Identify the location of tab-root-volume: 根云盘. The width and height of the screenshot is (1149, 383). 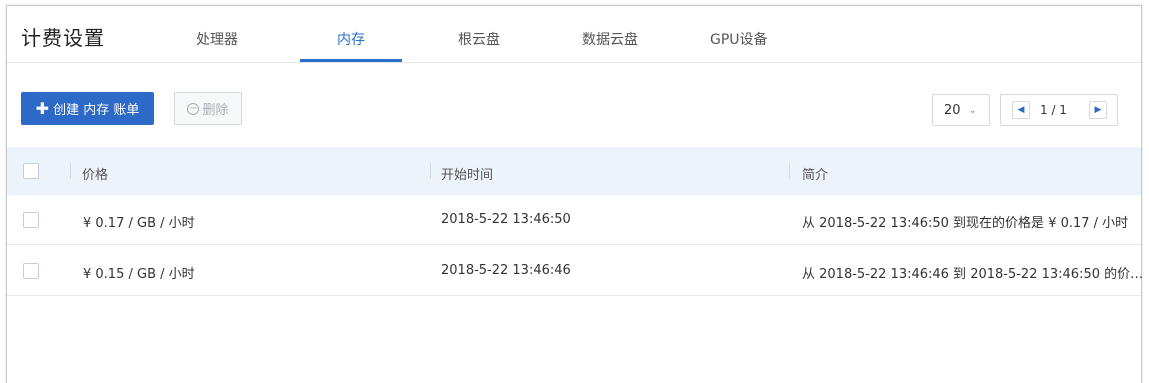
(479, 39).